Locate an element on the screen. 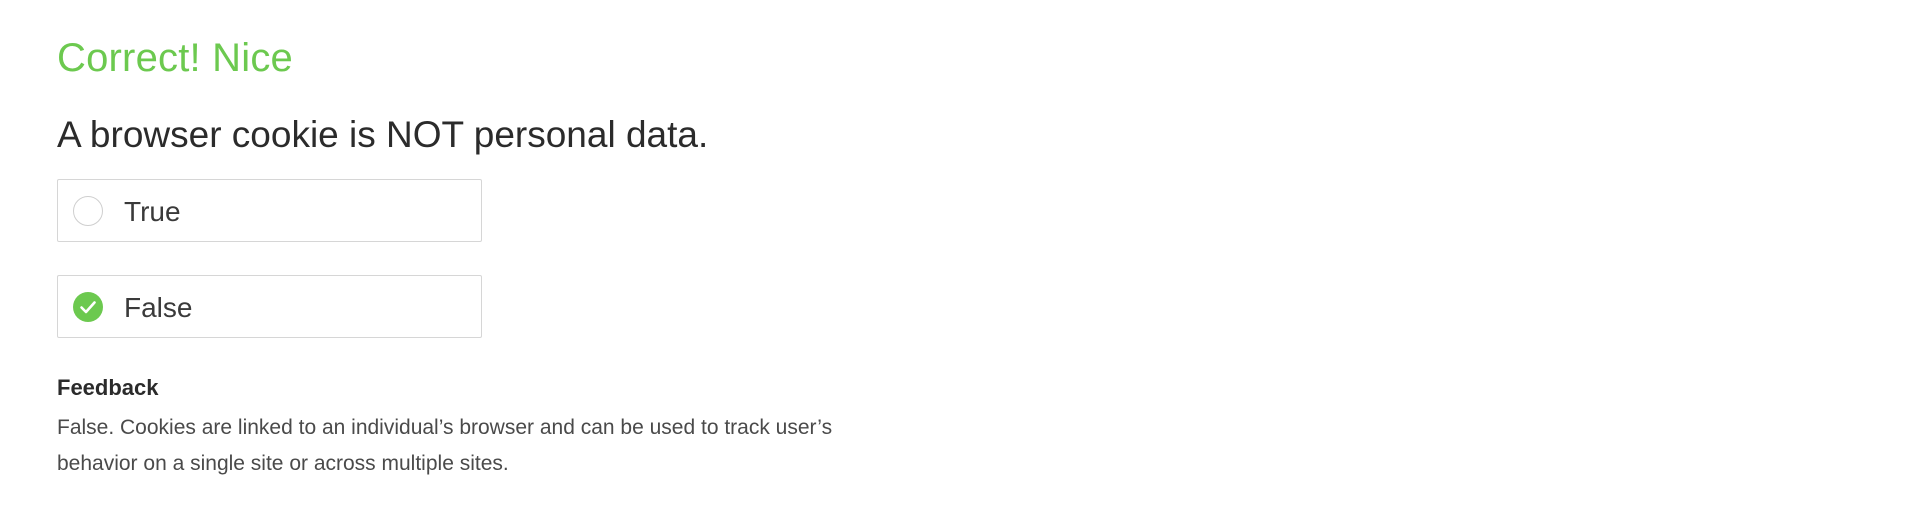 The height and width of the screenshot is (509, 1920). option-false: False is located at coordinates (269, 306).